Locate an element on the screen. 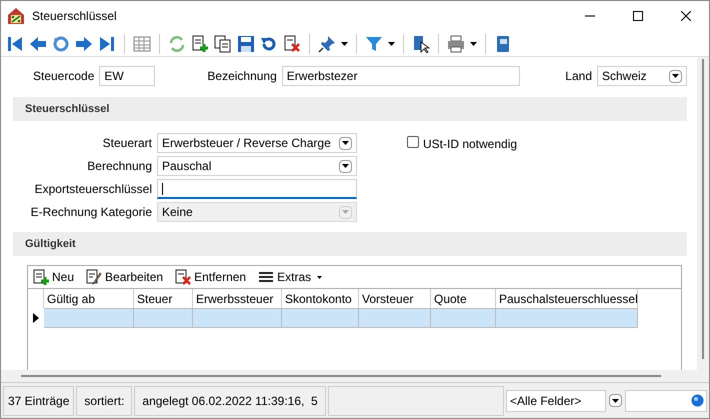  dropdown-field: Schweiz is located at coordinates (642, 76).